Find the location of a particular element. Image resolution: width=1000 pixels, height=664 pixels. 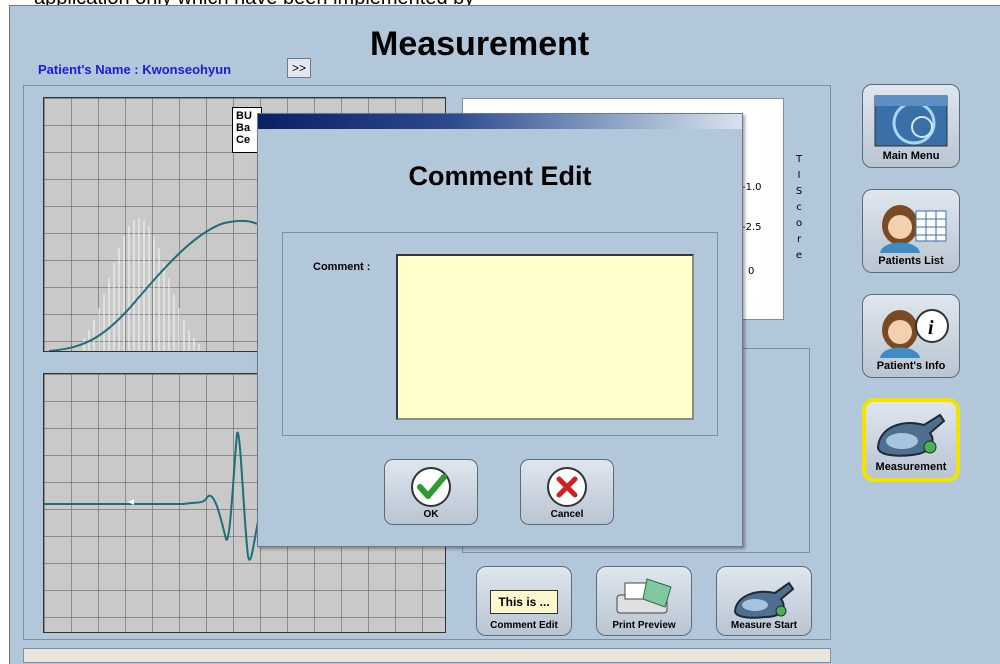

measurement-button: Measurement is located at coordinates (911, 440).